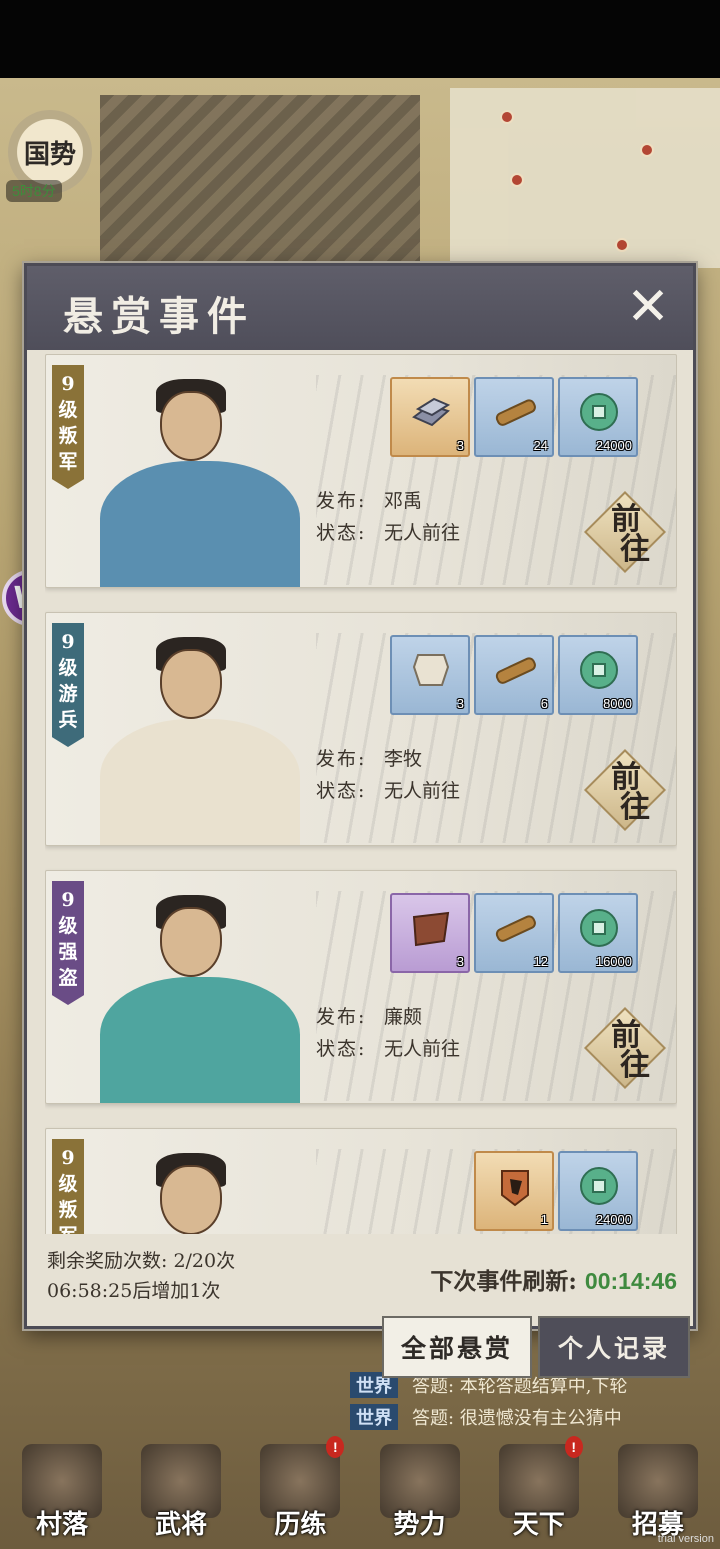 The image size is (720, 1549). I want to click on guoshi-label: 国势, so click(49, 154).